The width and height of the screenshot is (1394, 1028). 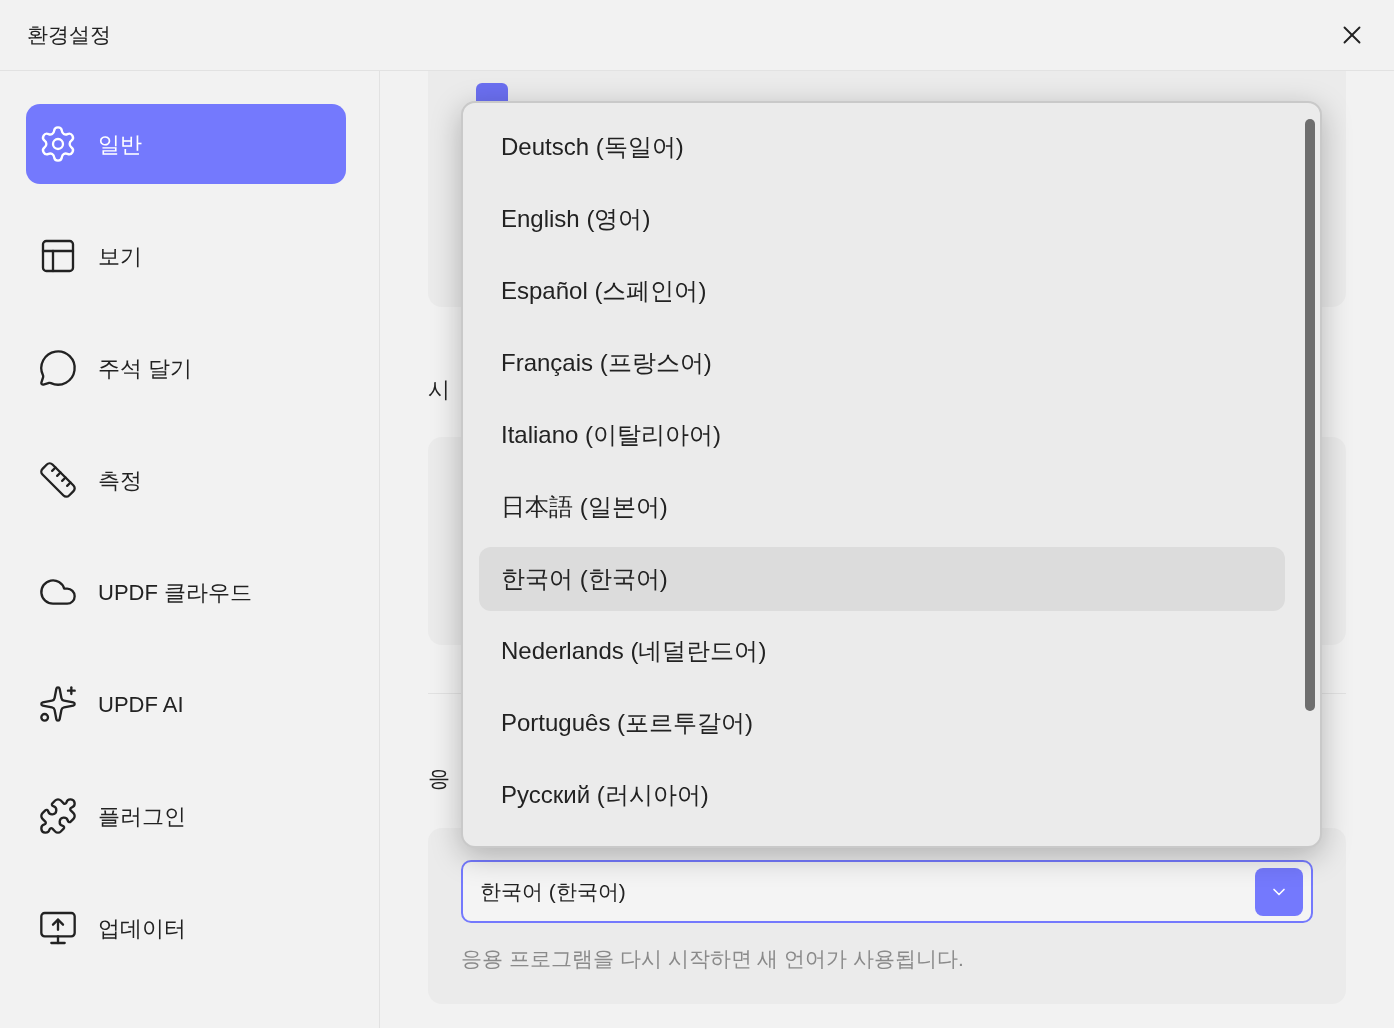 What do you see at coordinates (186, 928) in the screenshot?
I see `sidebar-item: 업데이터` at bounding box center [186, 928].